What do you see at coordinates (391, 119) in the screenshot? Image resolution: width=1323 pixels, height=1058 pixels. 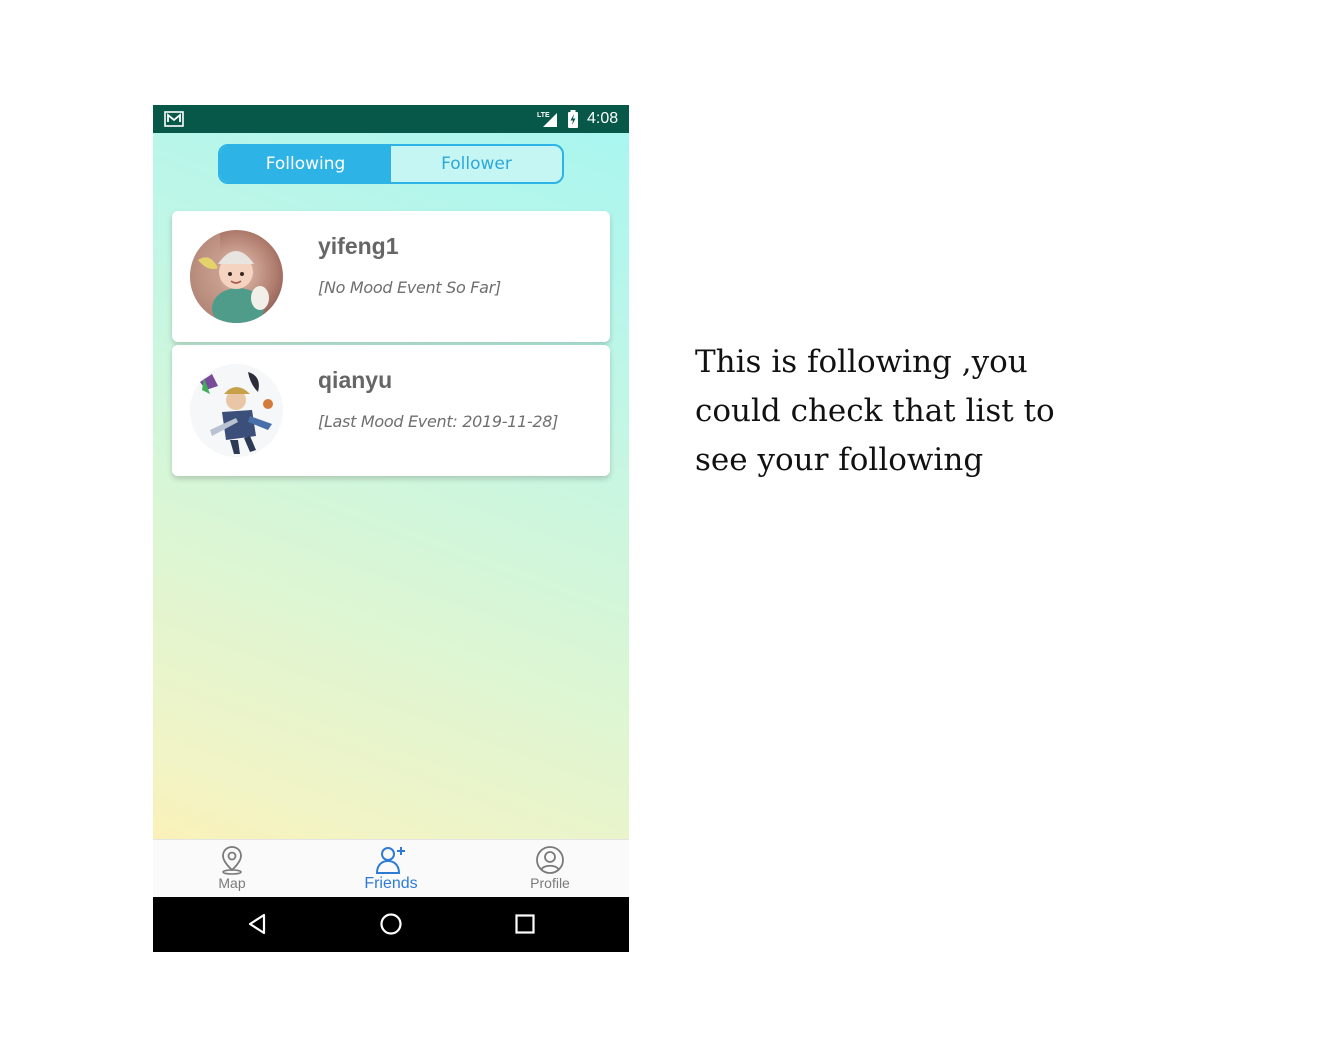 I see `status-bar: LTE 4:08` at bounding box center [391, 119].